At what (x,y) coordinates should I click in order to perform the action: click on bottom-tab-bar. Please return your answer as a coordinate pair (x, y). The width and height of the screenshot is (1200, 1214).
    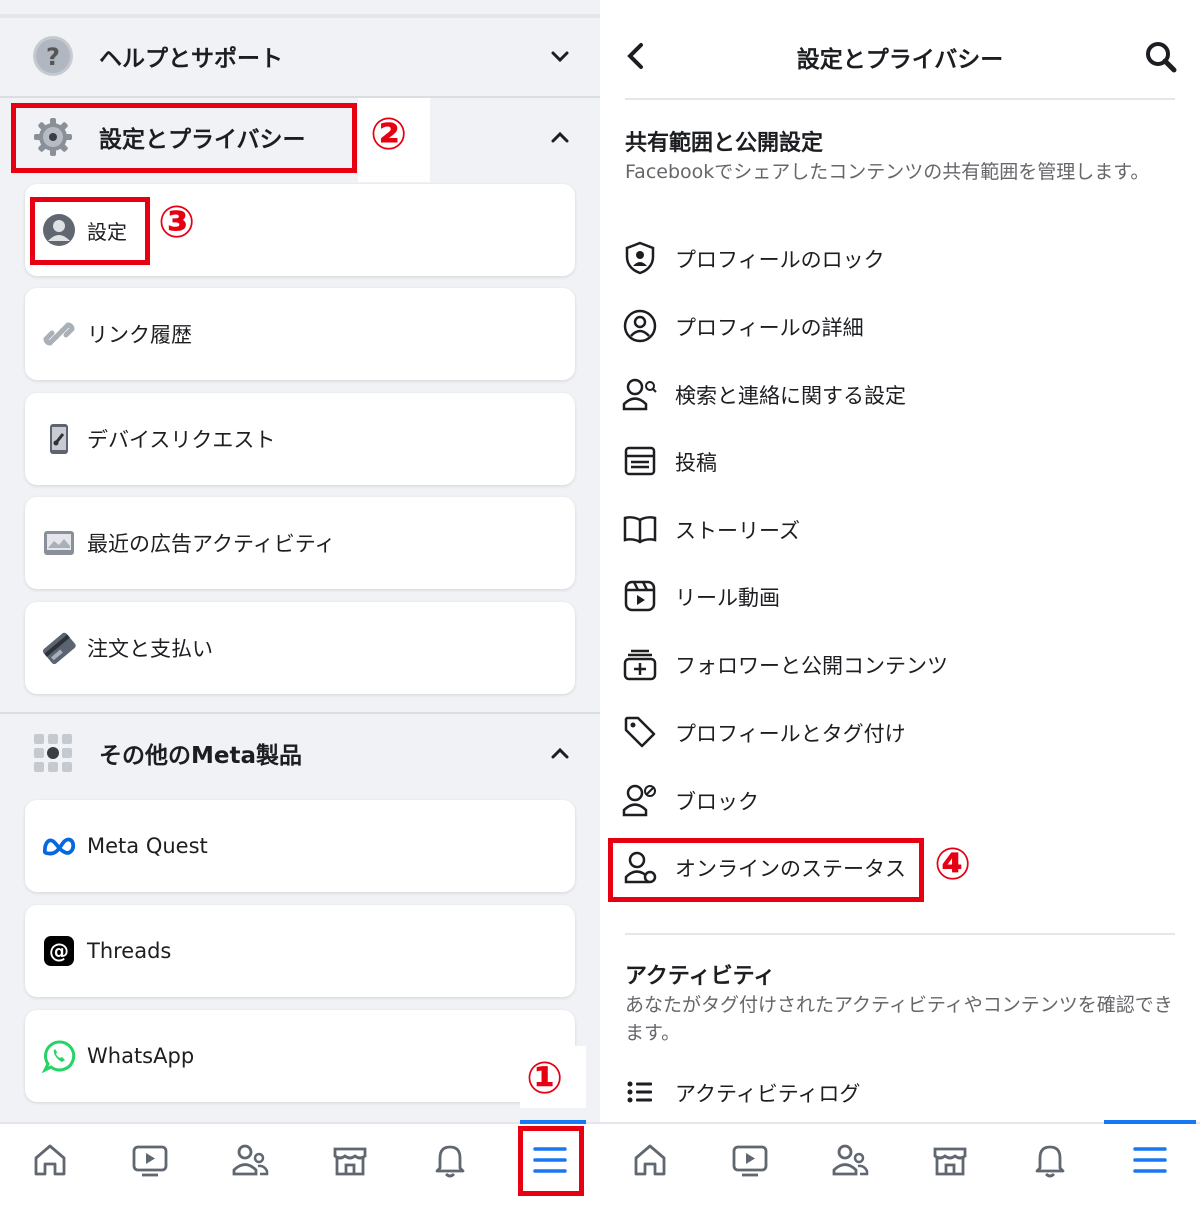
    Looking at the image, I should click on (600, 1168).